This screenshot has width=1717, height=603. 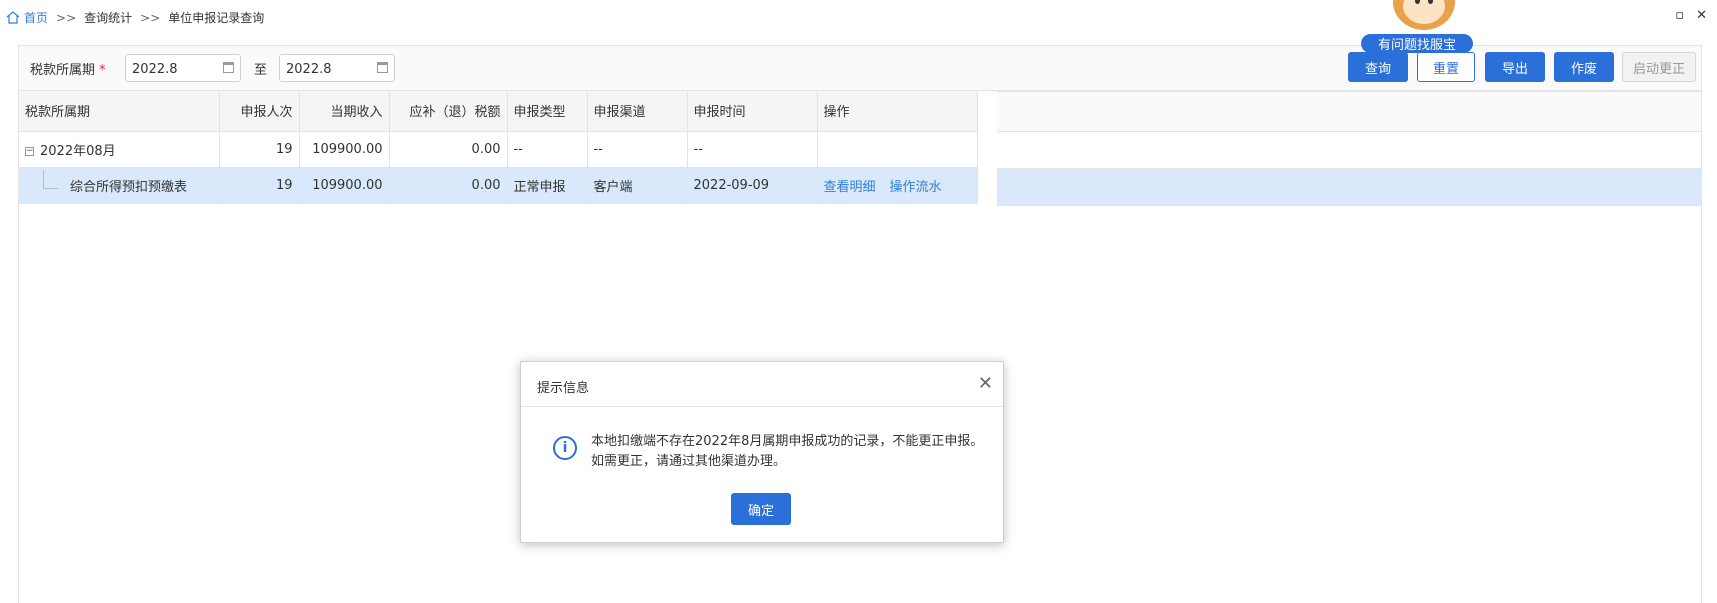 What do you see at coordinates (637, 185) in the screenshot?
I see `detail-channel: 客户端` at bounding box center [637, 185].